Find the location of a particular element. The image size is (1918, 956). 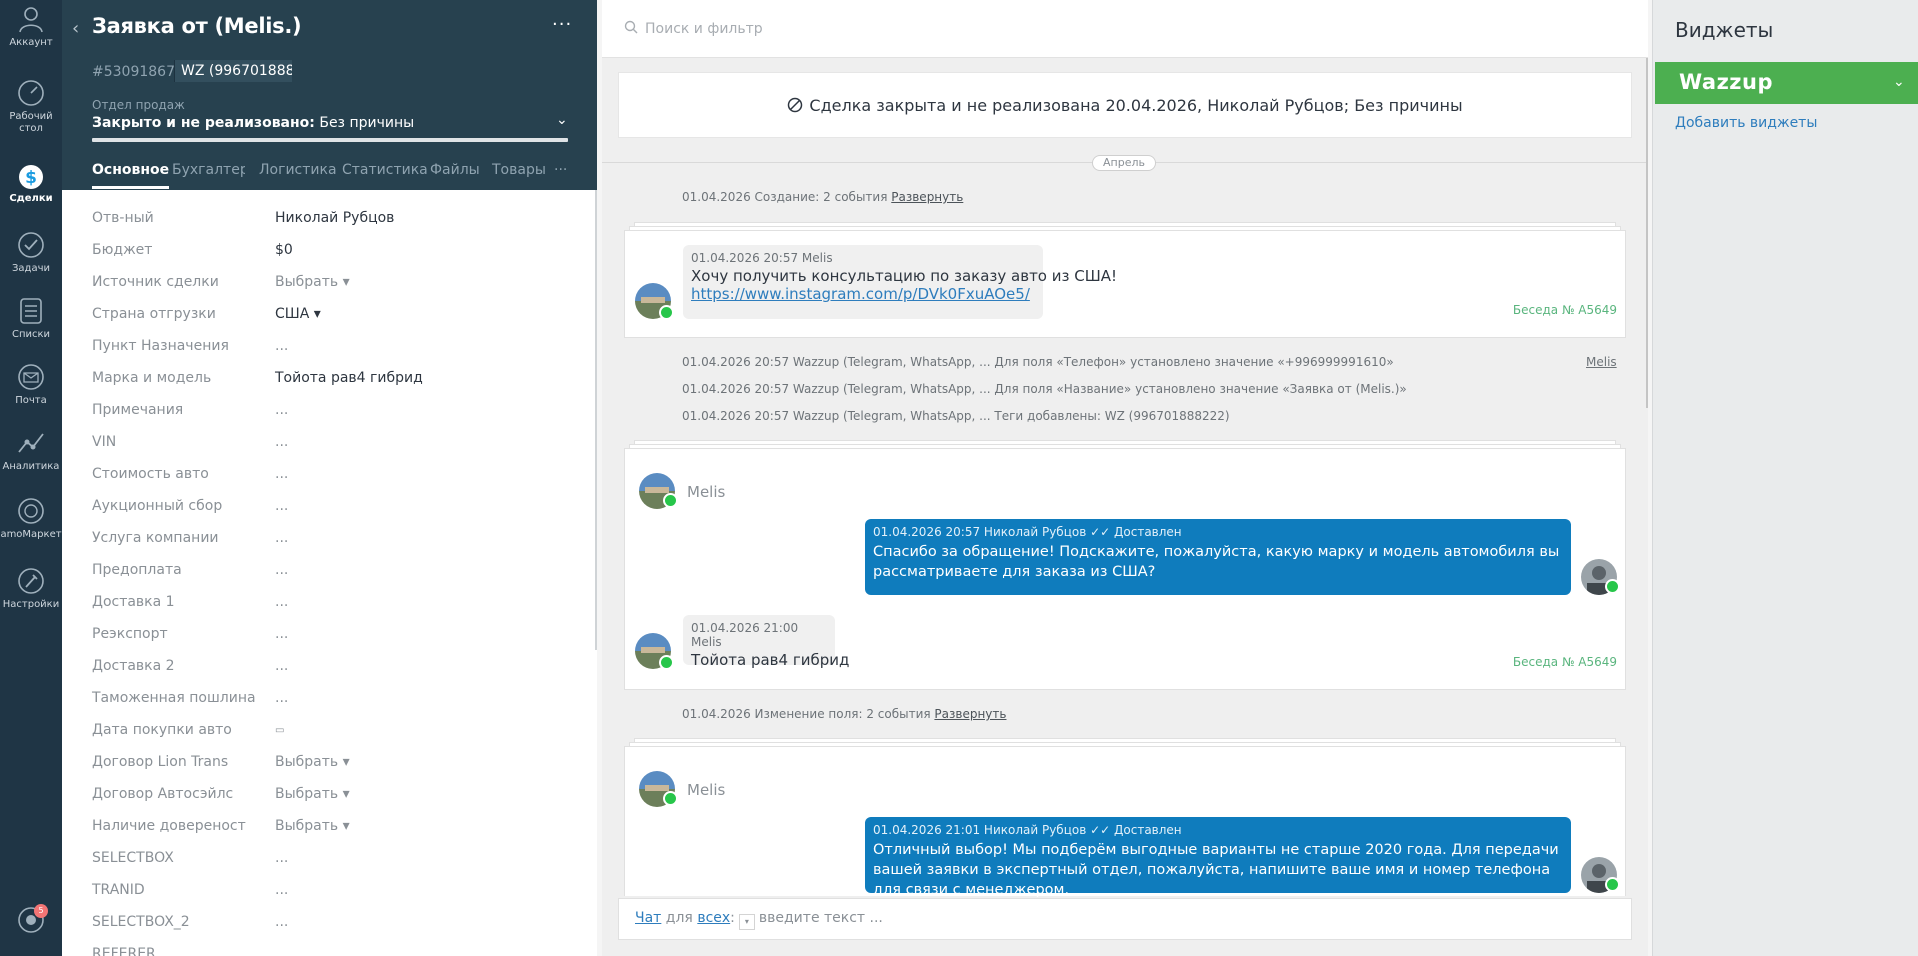

month-label: Апрель is located at coordinates (1124, 163).